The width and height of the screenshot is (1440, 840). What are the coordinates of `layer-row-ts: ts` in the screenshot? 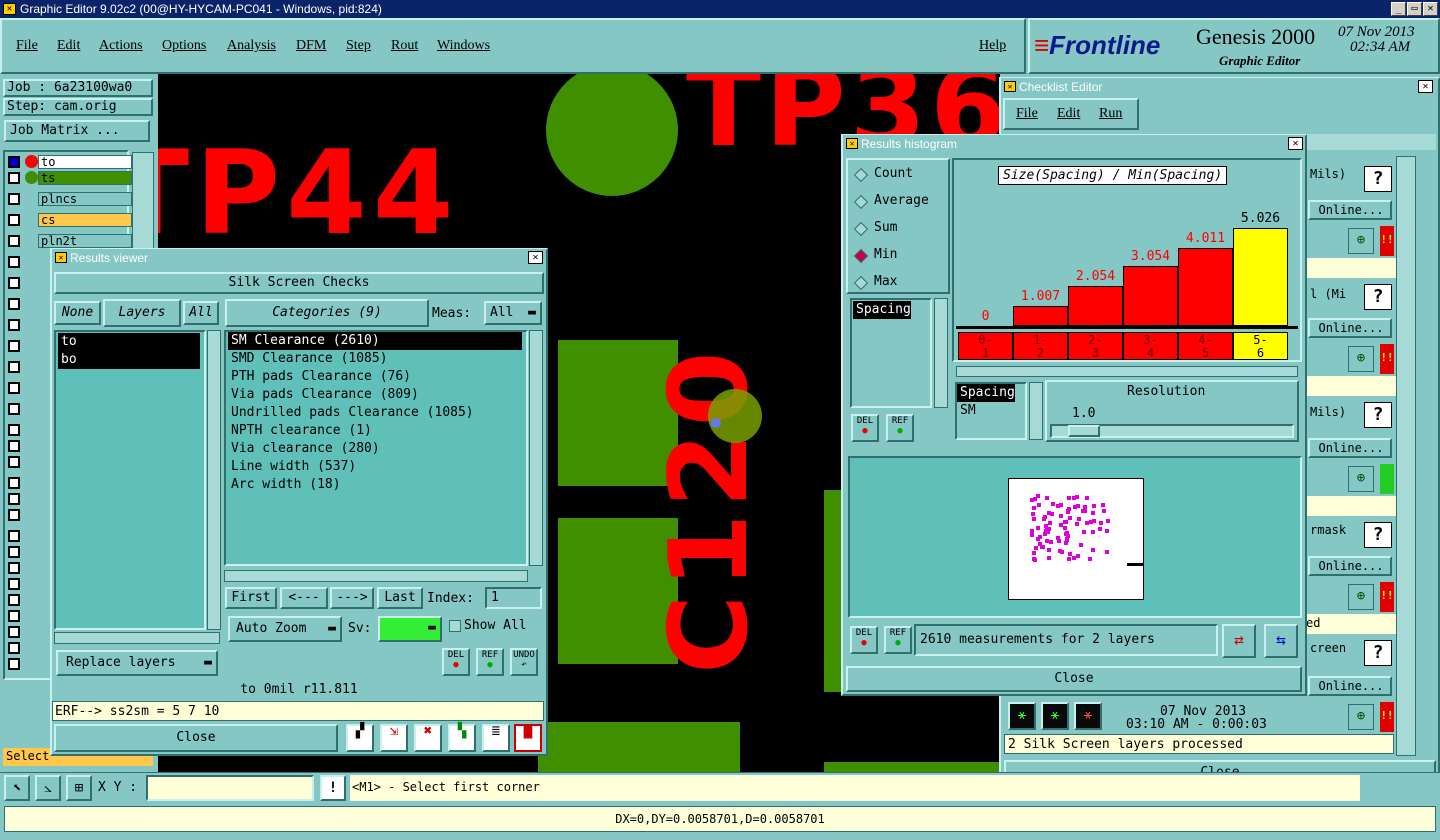 It's located at (70, 178).